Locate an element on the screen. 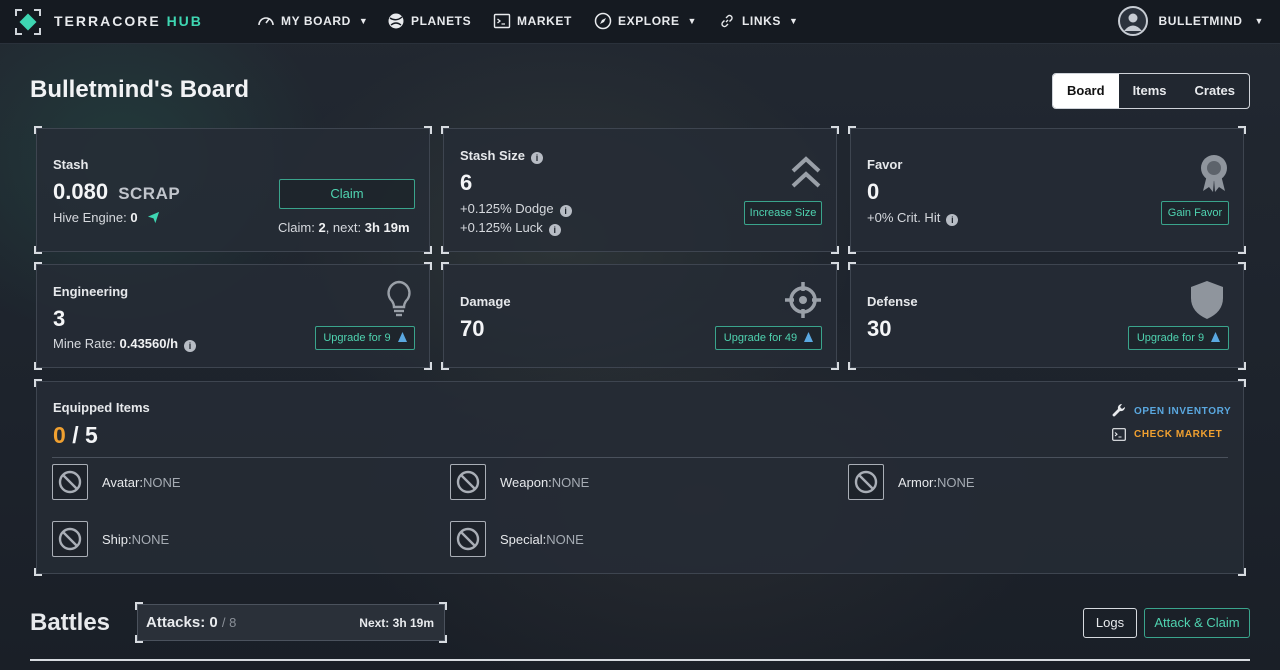  defense-label: Defense is located at coordinates (892, 301).